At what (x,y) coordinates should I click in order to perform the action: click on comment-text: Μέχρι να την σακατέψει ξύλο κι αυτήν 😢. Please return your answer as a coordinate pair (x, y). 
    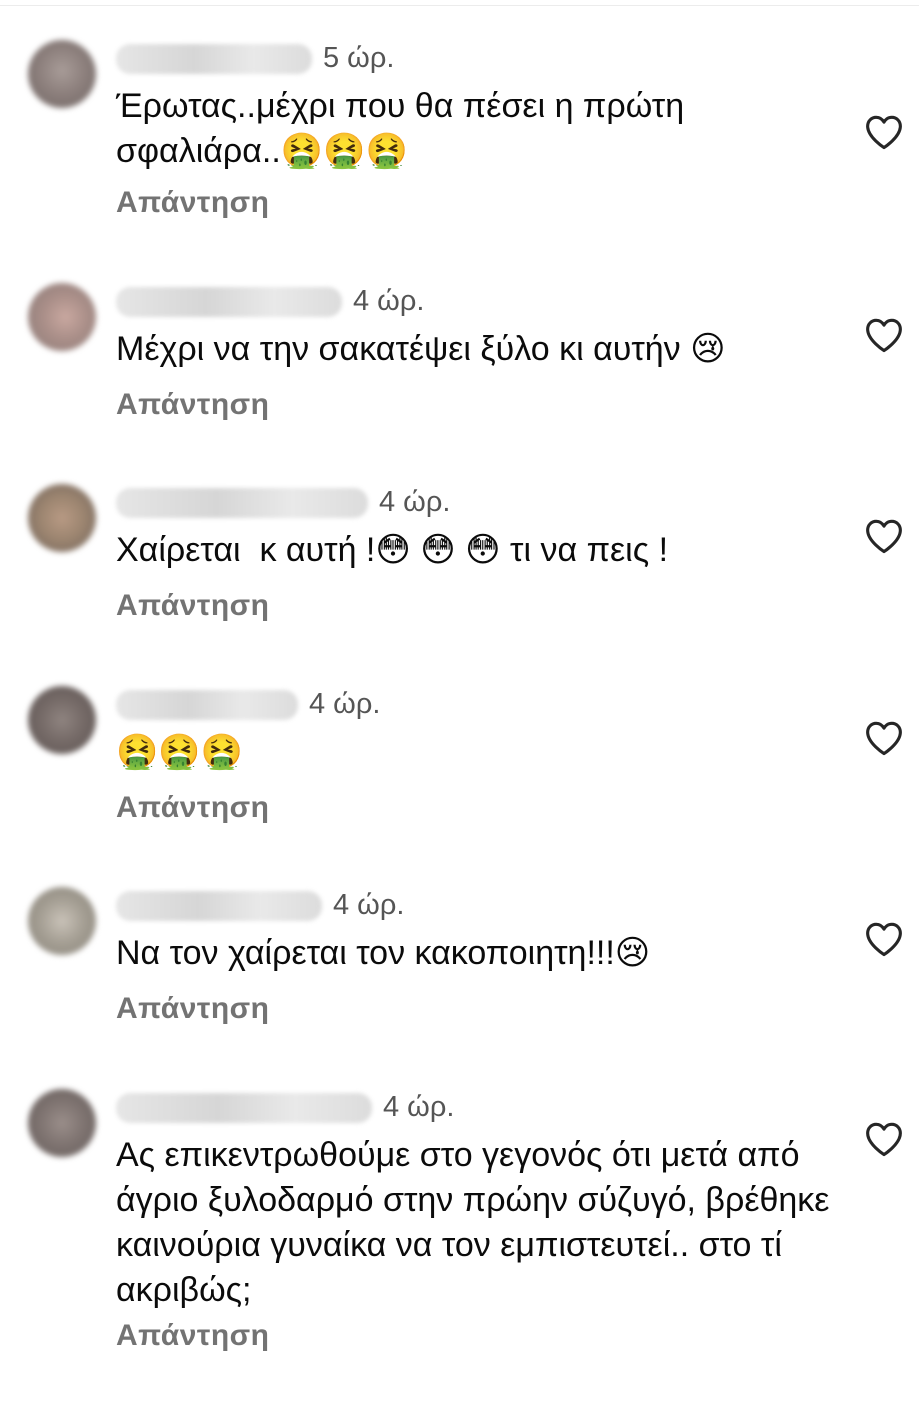
    Looking at the image, I should click on (421, 349).